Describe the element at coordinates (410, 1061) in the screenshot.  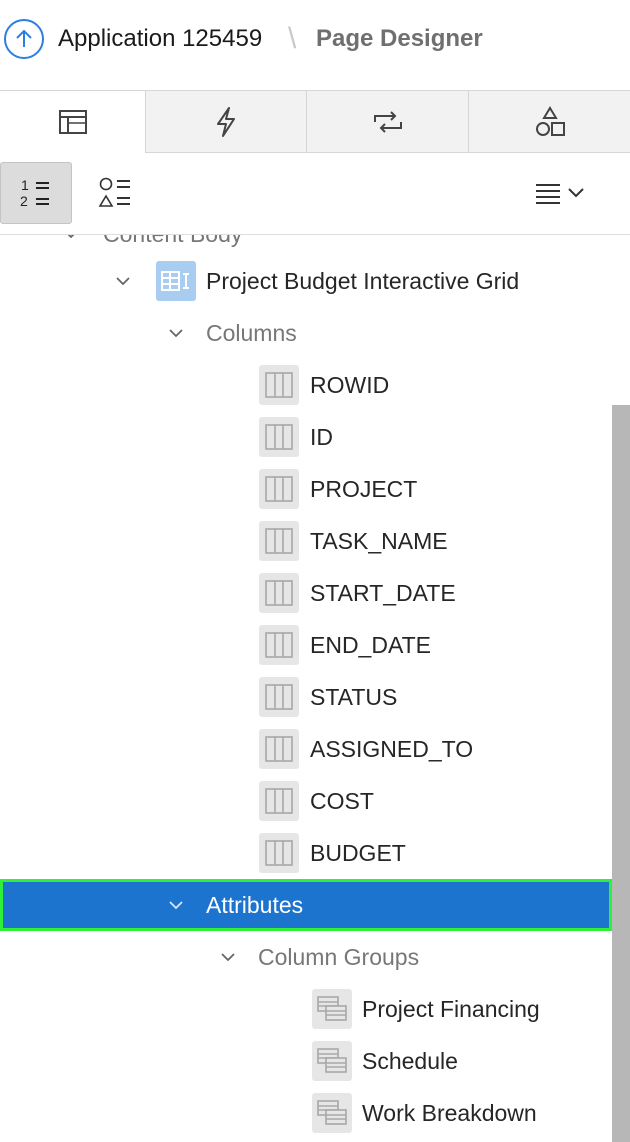
I see `tree-node-label: Schedule` at that location.